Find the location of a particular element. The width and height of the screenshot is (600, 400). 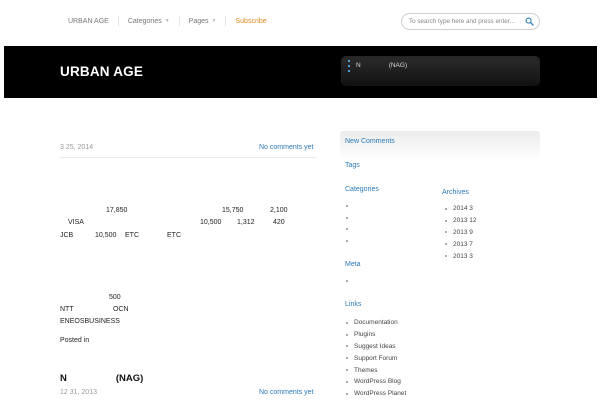

categories-list is located at coordinates (350, 223).